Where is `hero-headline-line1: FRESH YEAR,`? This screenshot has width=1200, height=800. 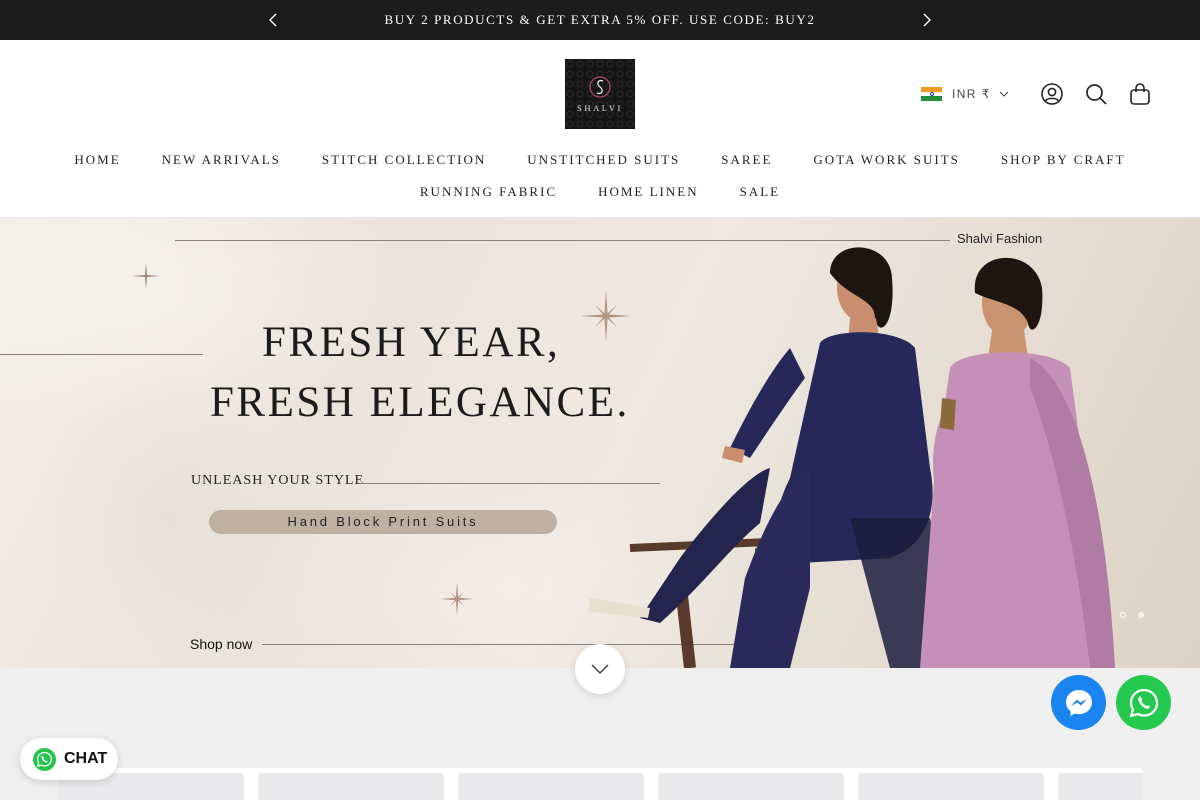
hero-headline-line1: FRESH YEAR, is located at coordinates (411, 342).